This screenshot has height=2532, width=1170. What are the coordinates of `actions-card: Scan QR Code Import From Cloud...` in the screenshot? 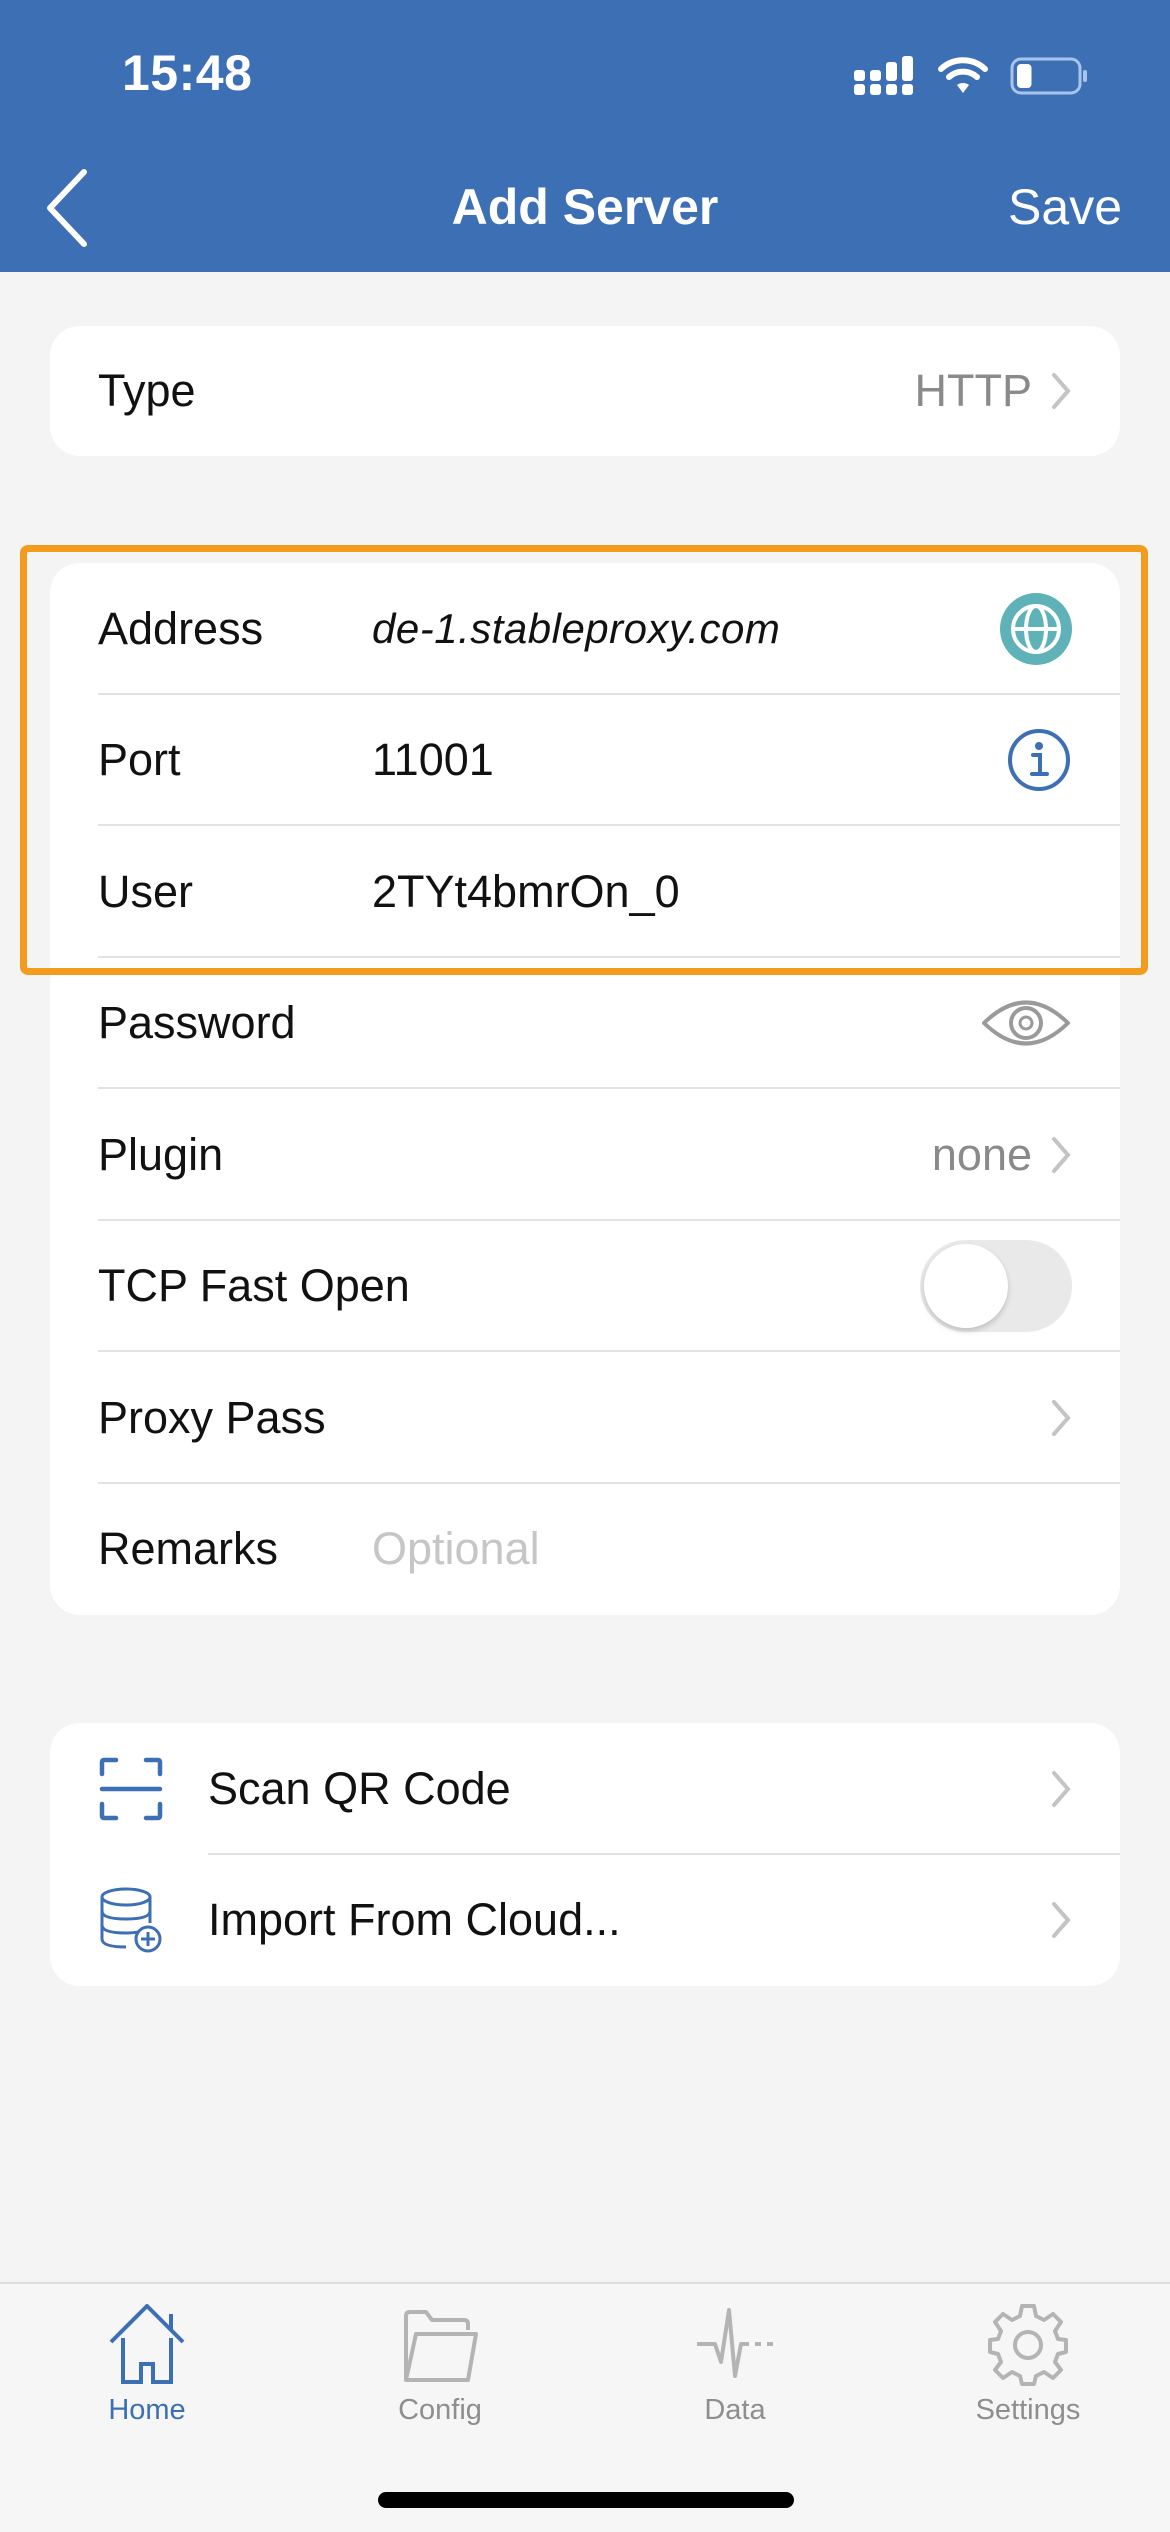 It's located at (585, 1854).